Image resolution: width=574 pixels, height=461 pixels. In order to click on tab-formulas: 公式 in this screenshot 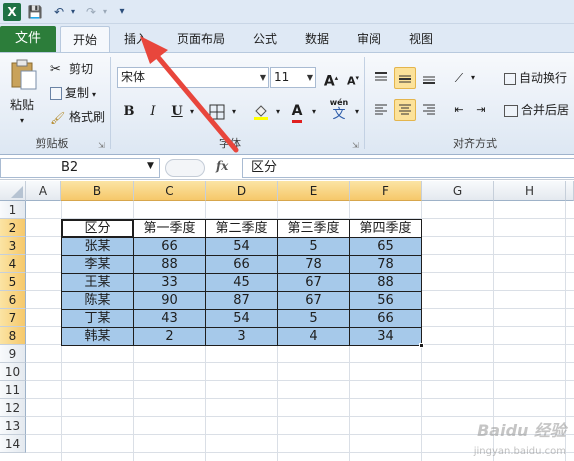, I will do `click(265, 39)`.